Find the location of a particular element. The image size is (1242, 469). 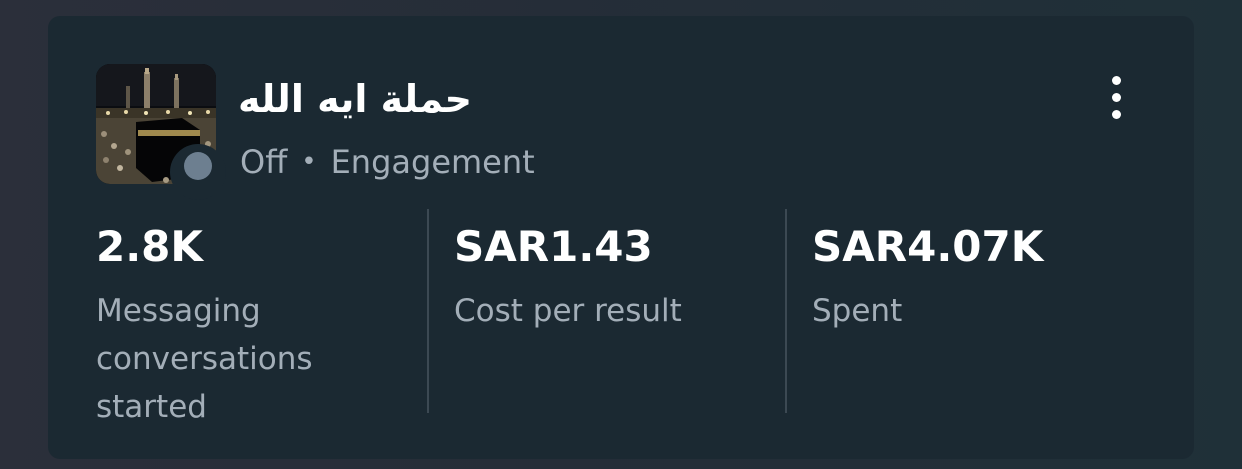

campaign-status: Off is located at coordinates (264, 162).